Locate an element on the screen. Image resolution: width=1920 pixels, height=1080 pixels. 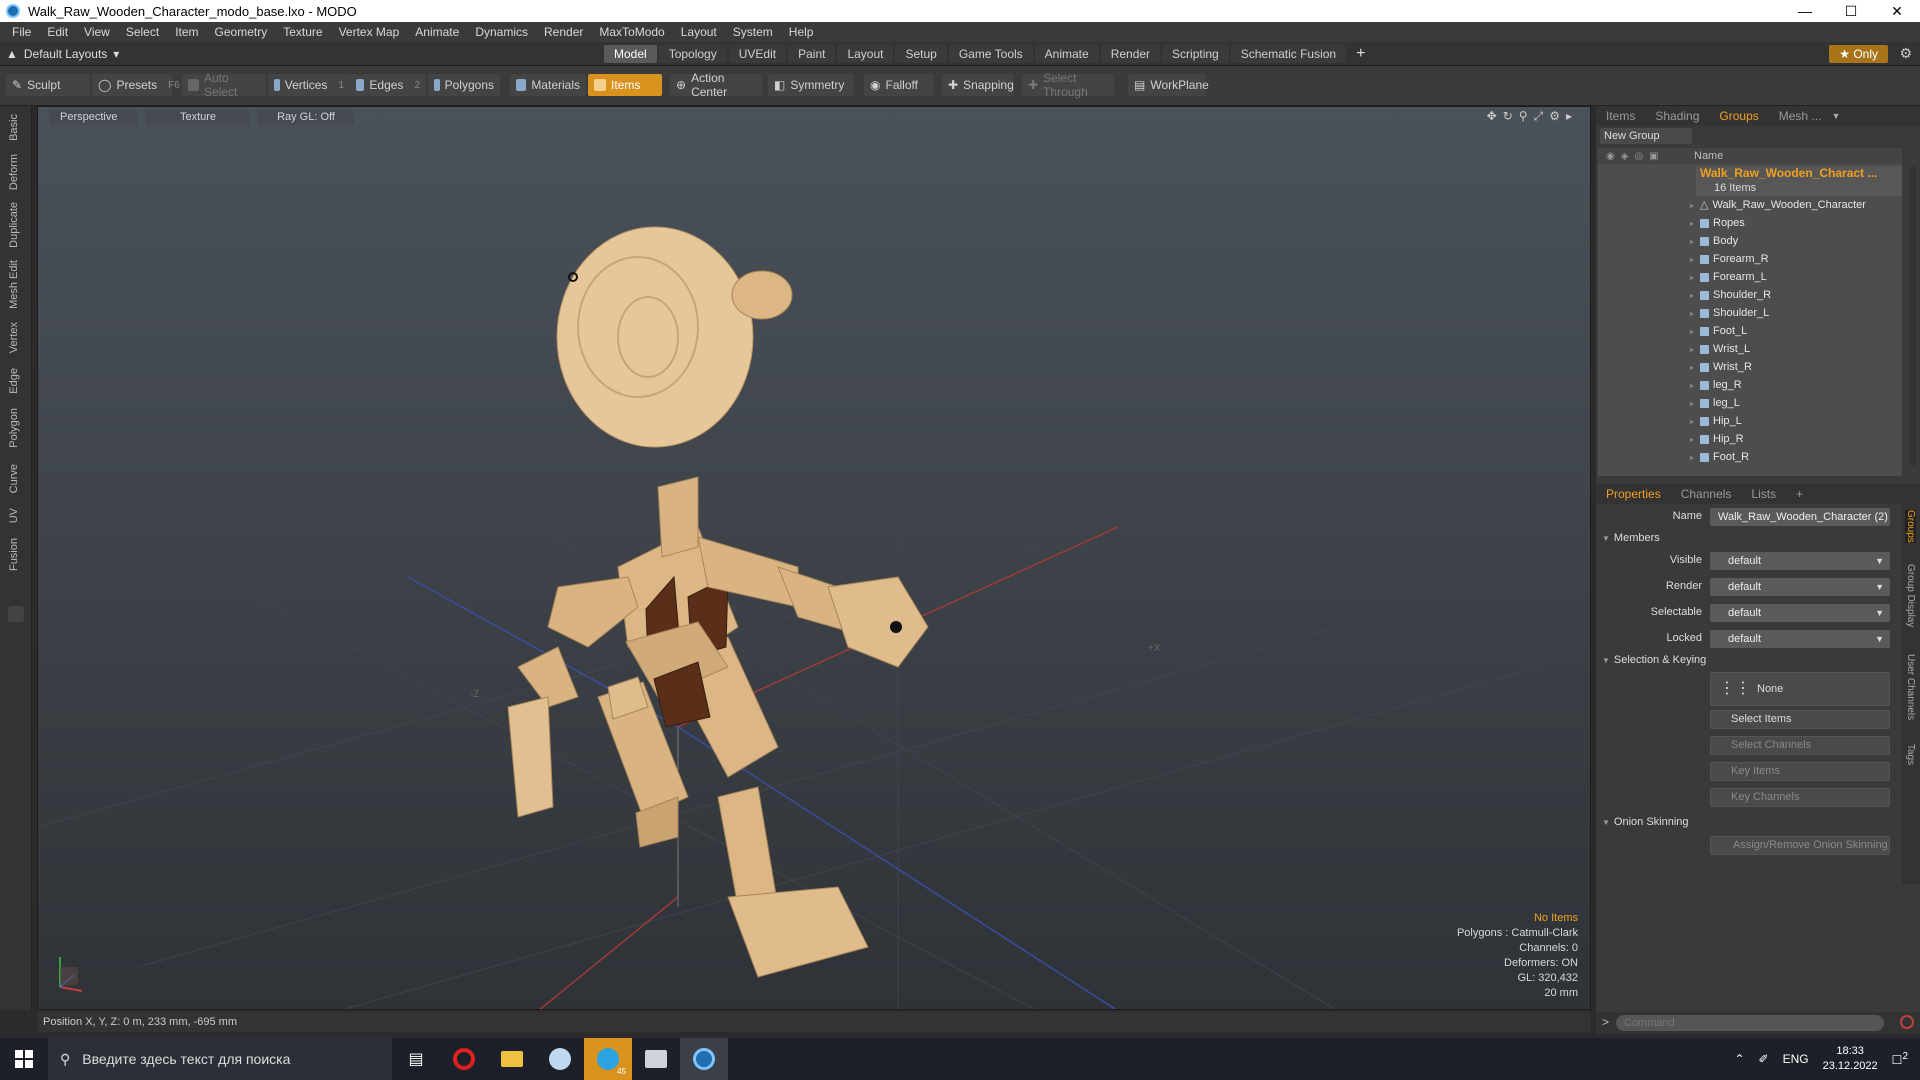
group-member-row: ▸ Foot_L is located at coordinates (1750, 331).